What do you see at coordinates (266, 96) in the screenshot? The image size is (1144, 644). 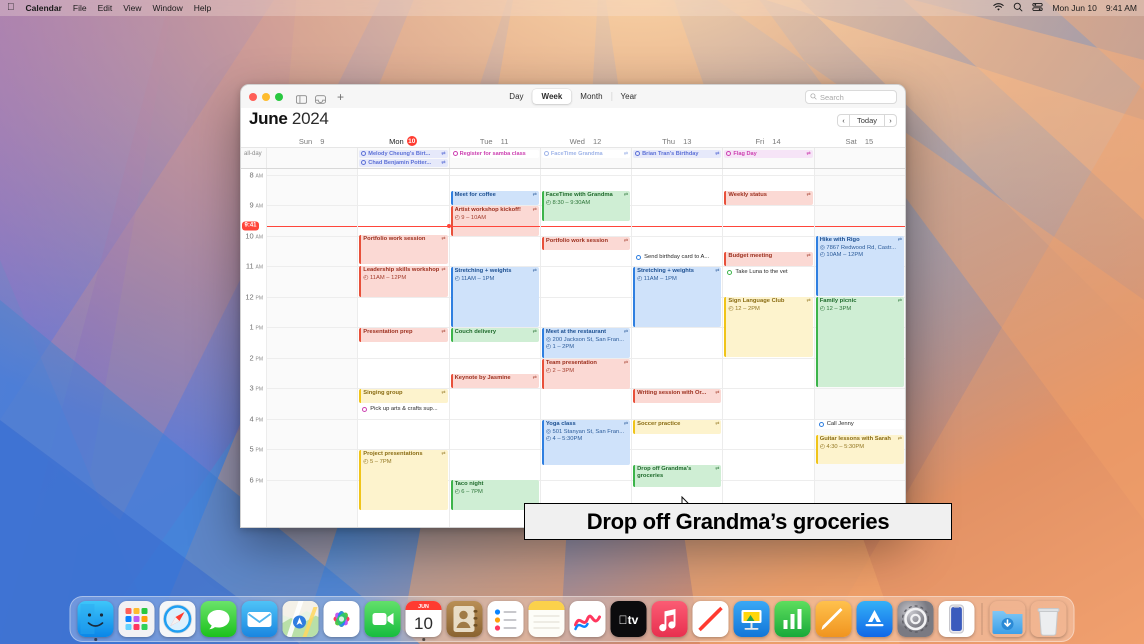 I see `minimize-button` at bounding box center [266, 96].